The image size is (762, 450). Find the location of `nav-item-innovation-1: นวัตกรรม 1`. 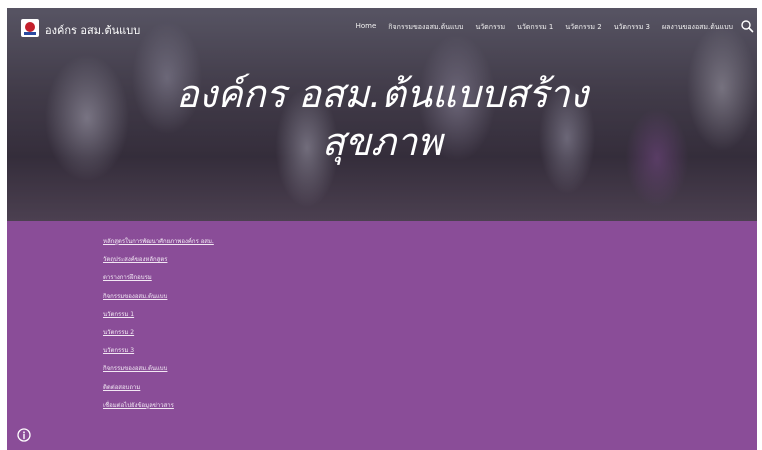

nav-item-innovation-1: นวัตกรรม 1 is located at coordinates (535, 27).